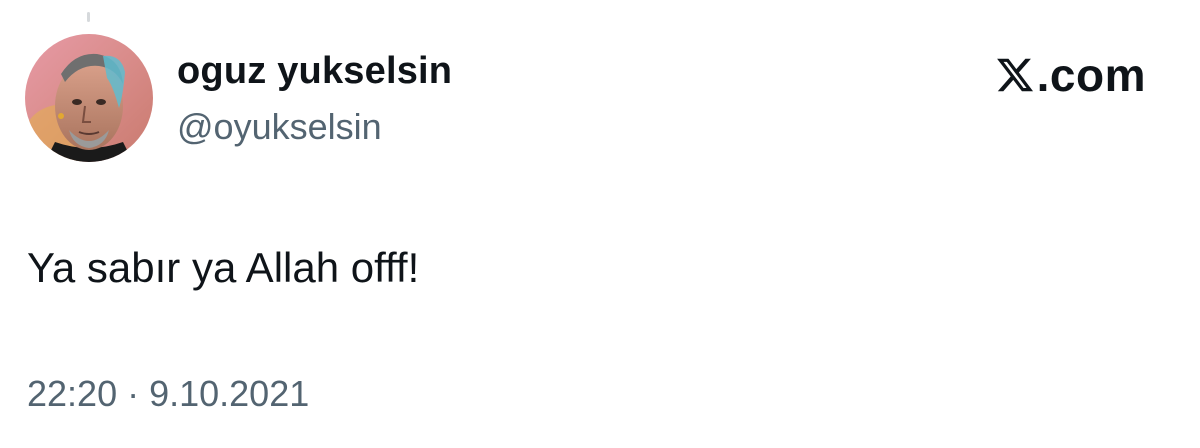  Describe the element at coordinates (88, 17) in the screenshot. I see `top-indicator` at that location.